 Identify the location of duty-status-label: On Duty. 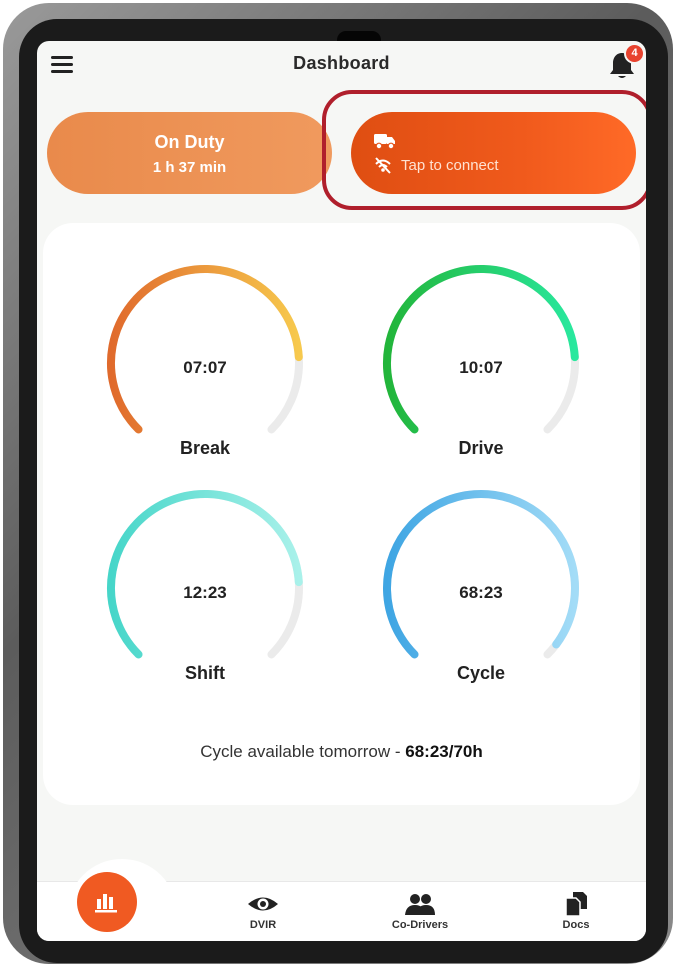
(189, 142).